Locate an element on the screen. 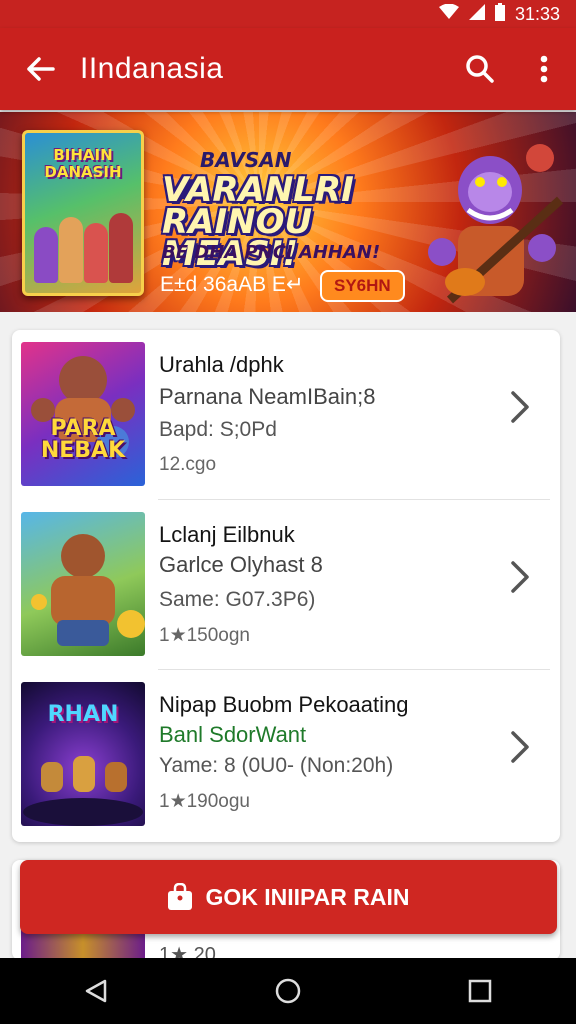  item-count: 12.cgo is located at coordinates (188, 464).